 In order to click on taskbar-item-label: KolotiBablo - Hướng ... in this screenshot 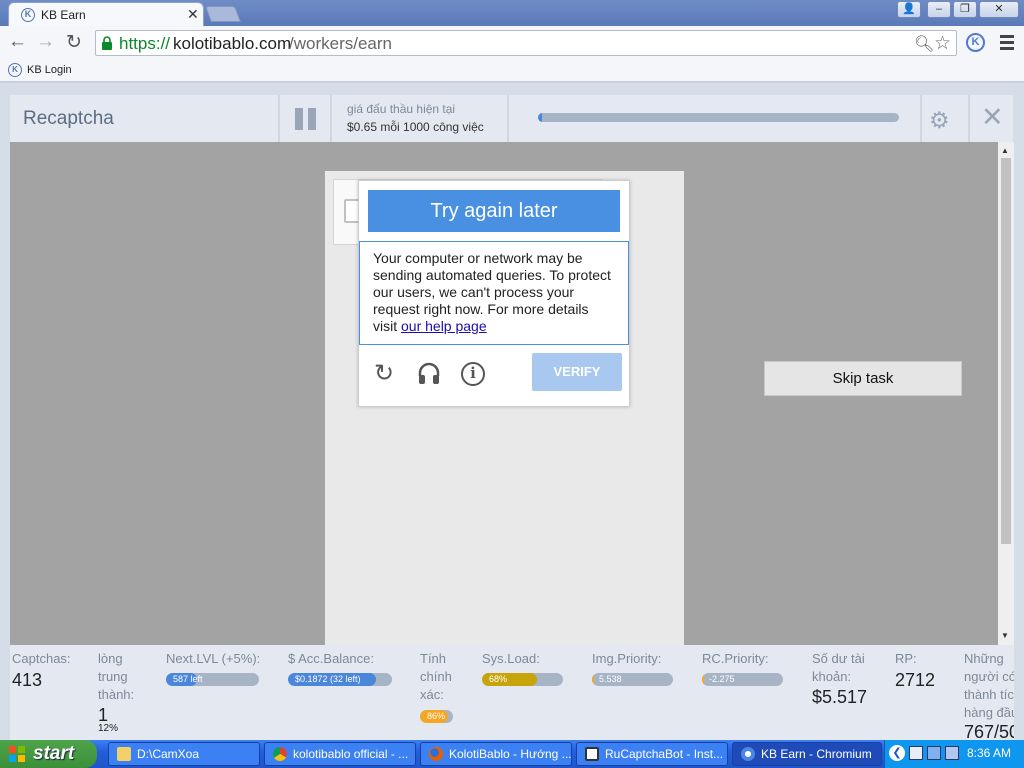, I will do `click(510, 754)`.